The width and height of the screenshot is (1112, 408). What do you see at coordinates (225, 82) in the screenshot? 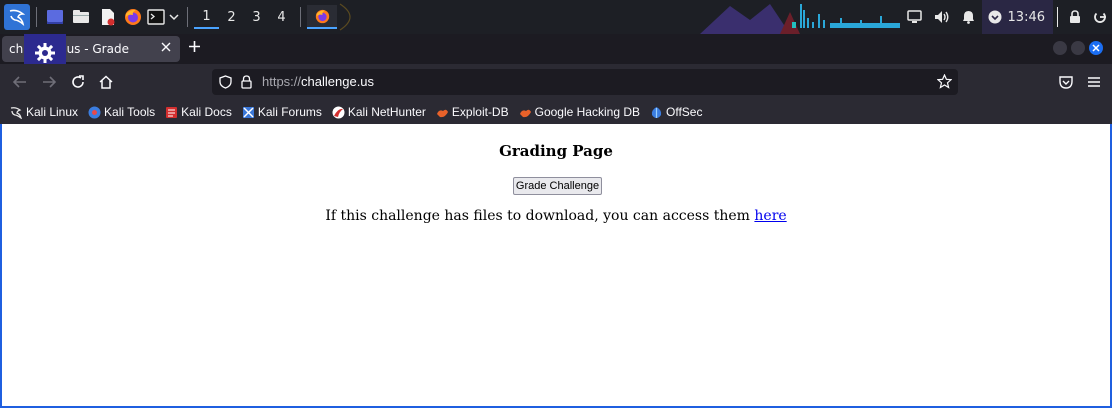
I see `shield-icon` at bounding box center [225, 82].